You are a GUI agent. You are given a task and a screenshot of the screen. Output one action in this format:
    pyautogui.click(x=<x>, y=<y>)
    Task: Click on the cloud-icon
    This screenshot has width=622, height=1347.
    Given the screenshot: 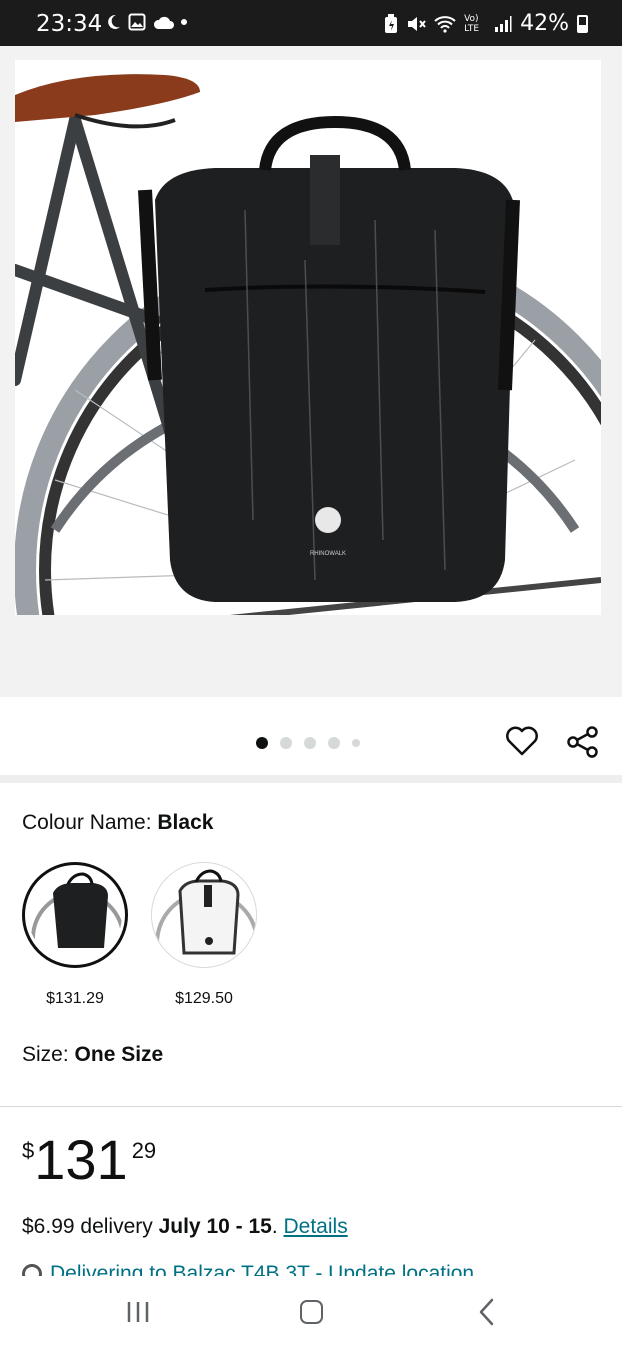 What is the action you would take?
    pyautogui.click(x=163, y=22)
    